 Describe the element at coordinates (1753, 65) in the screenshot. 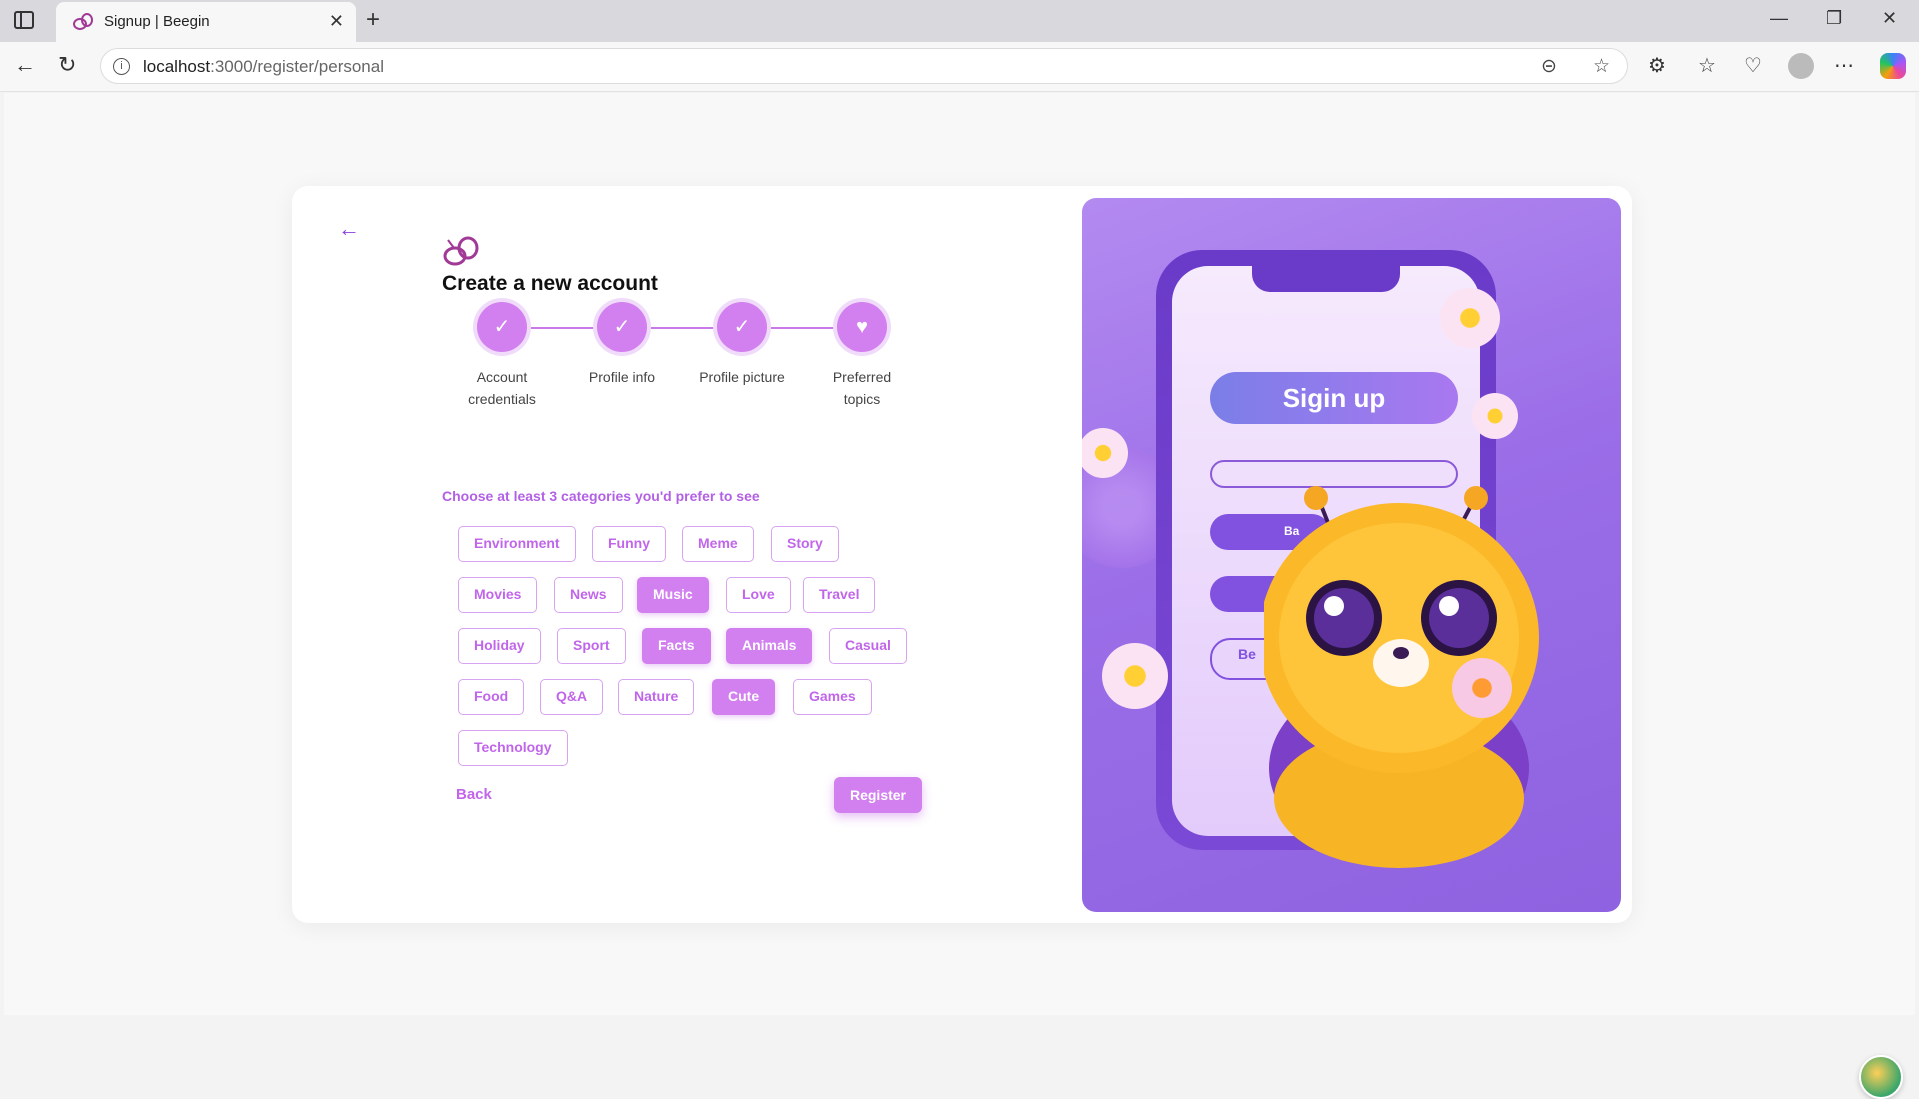

I see `health-icon: ♡` at that location.